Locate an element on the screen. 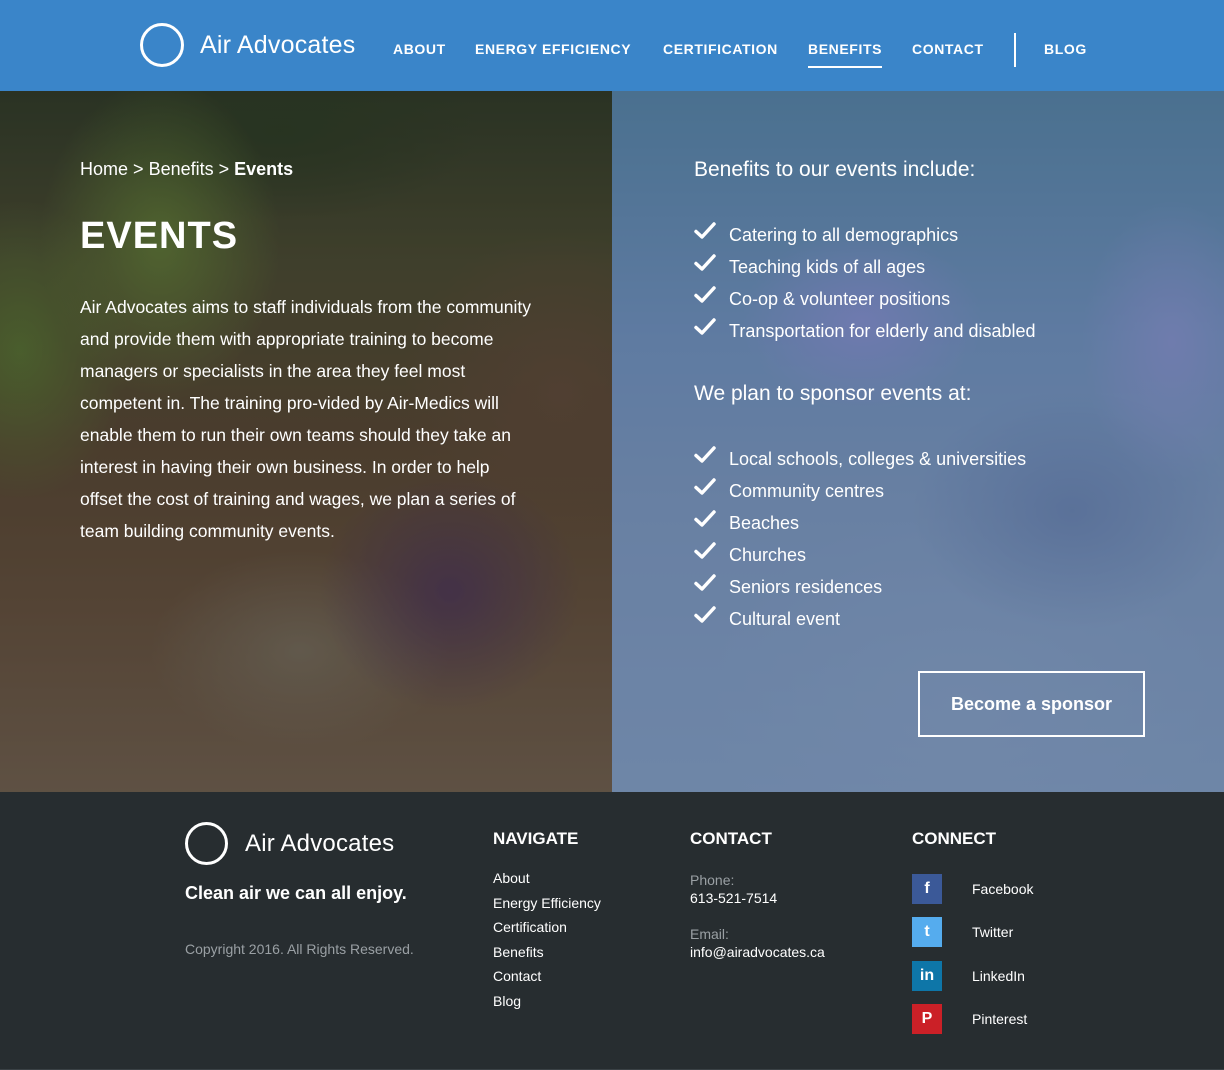 Image resolution: width=1224 pixels, height=1070 pixels. footer-link-energy-efficiency: Energy Efficiency is located at coordinates (547, 907).